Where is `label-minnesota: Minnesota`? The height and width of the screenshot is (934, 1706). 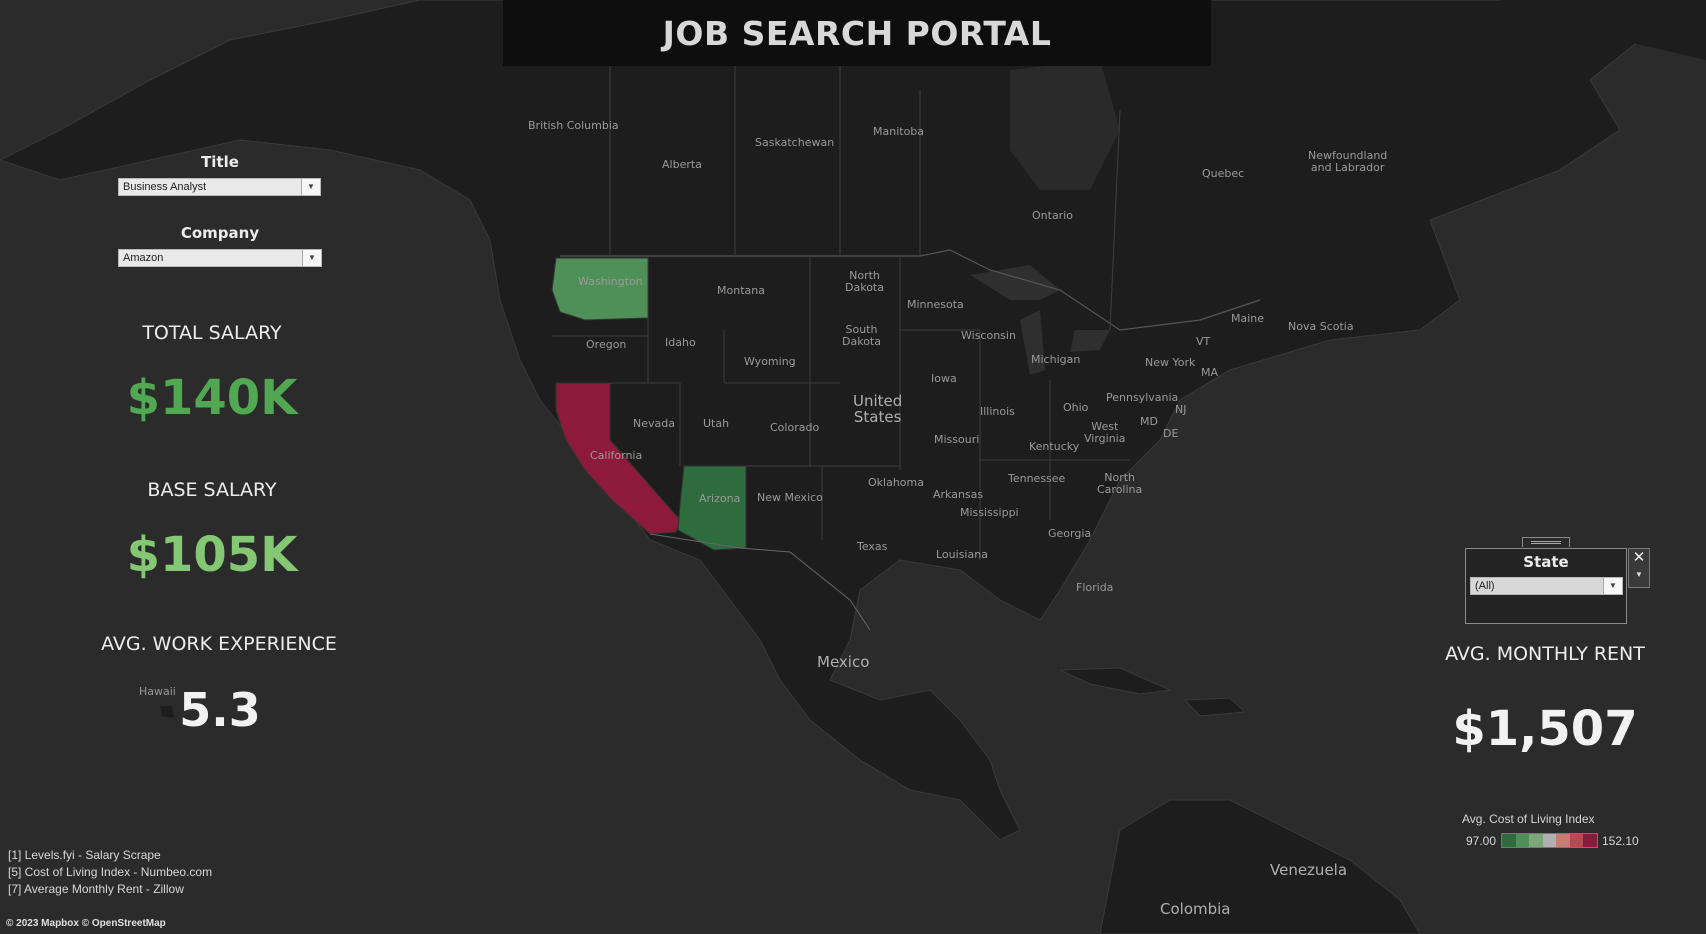
label-minnesota: Minnesota is located at coordinates (935, 304).